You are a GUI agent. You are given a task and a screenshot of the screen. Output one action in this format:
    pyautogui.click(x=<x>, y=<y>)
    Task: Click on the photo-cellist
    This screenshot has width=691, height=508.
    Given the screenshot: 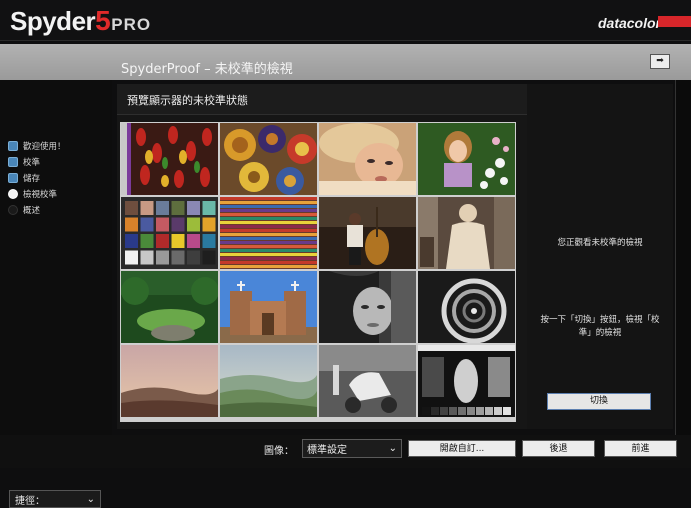 What is the action you would take?
    pyautogui.click(x=367, y=233)
    